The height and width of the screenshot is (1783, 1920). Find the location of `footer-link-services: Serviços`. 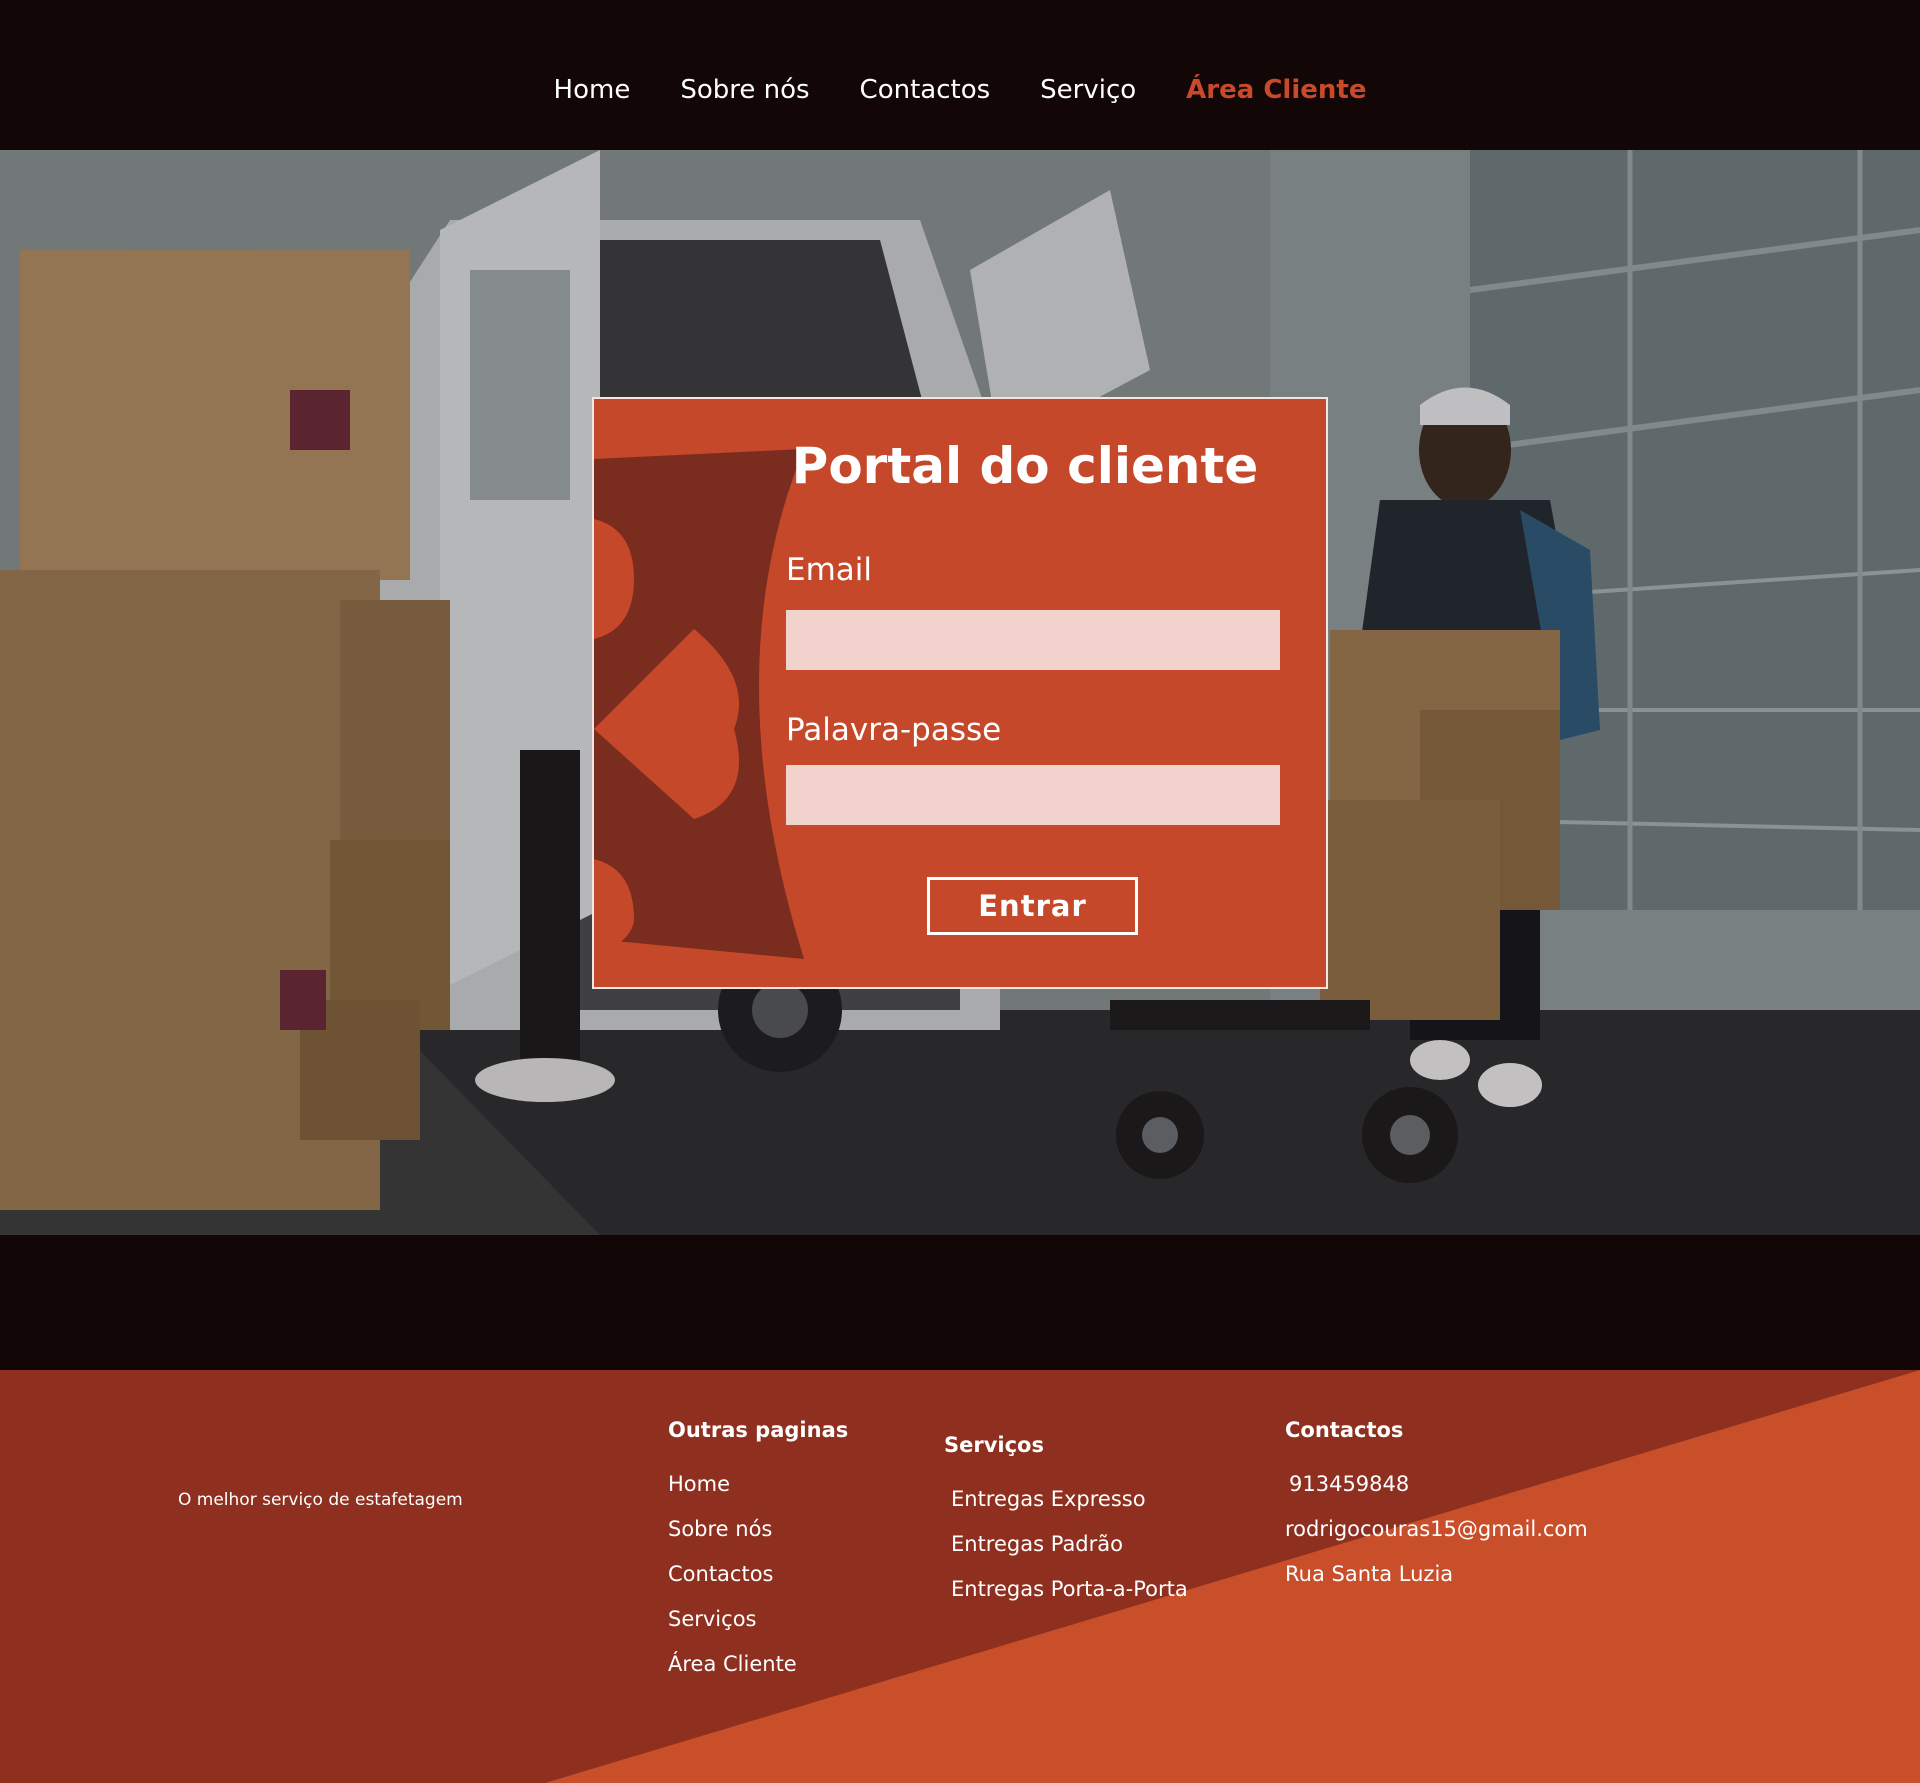

footer-link-services: Serviços is located at coordinates (758, 1619).